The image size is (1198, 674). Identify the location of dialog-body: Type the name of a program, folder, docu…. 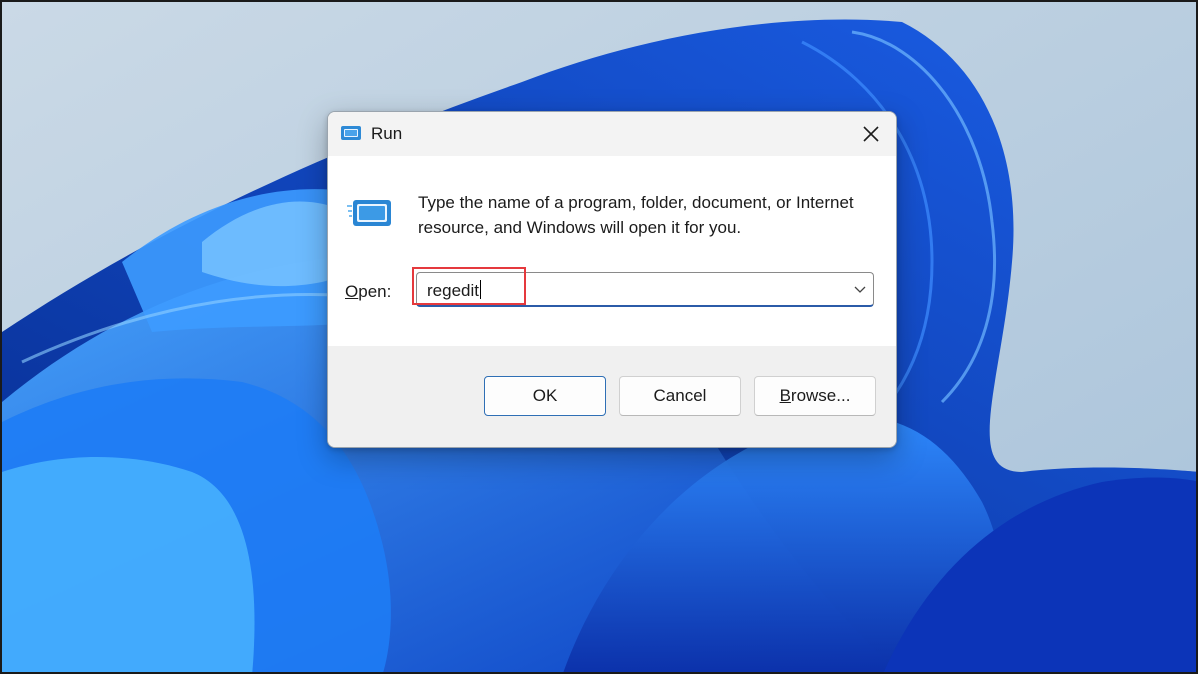
(612, 251).